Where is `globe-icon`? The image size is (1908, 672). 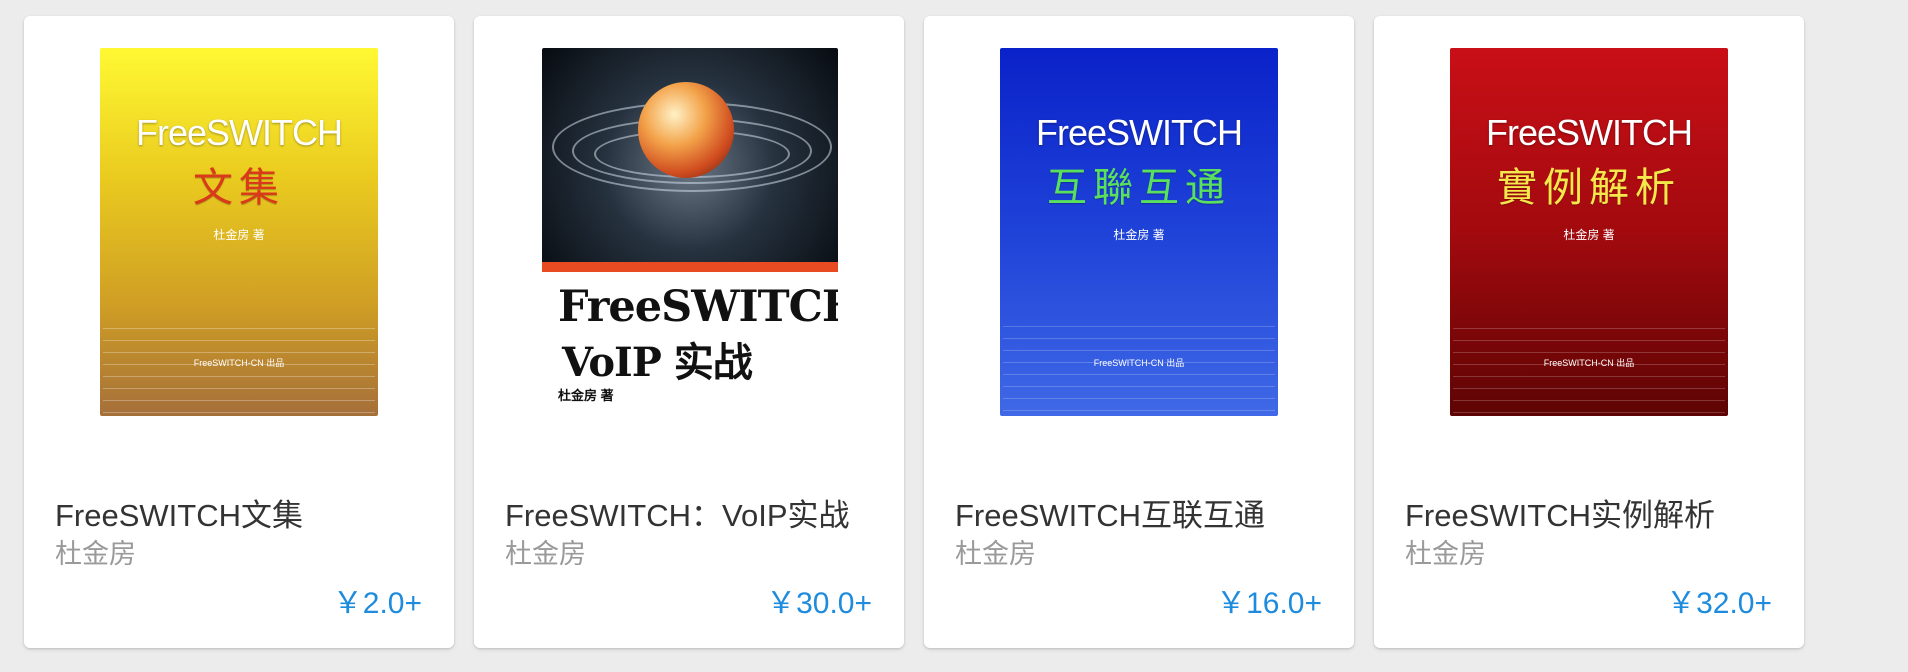 globe-icon is located at coordinates (686, 130).